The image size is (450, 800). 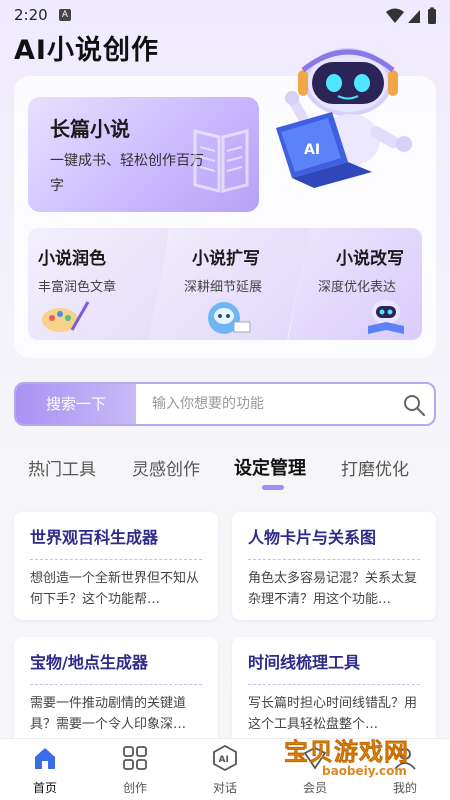 What do you see at coordinates (224, 788) in the screenshot?
I see `nav-label: 对话` at bounding box center [224, 788].